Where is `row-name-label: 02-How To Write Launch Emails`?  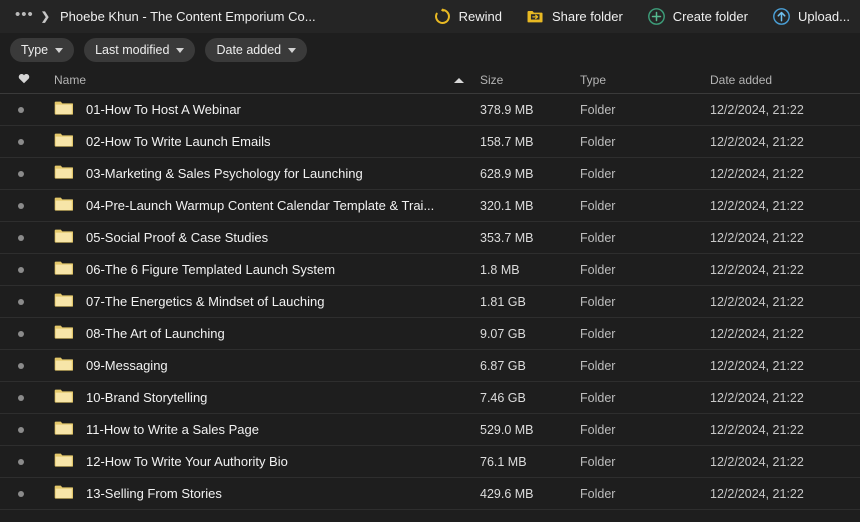 row-name-label: 02-How To Write Launch Emails is located at coordinates (178, 141).